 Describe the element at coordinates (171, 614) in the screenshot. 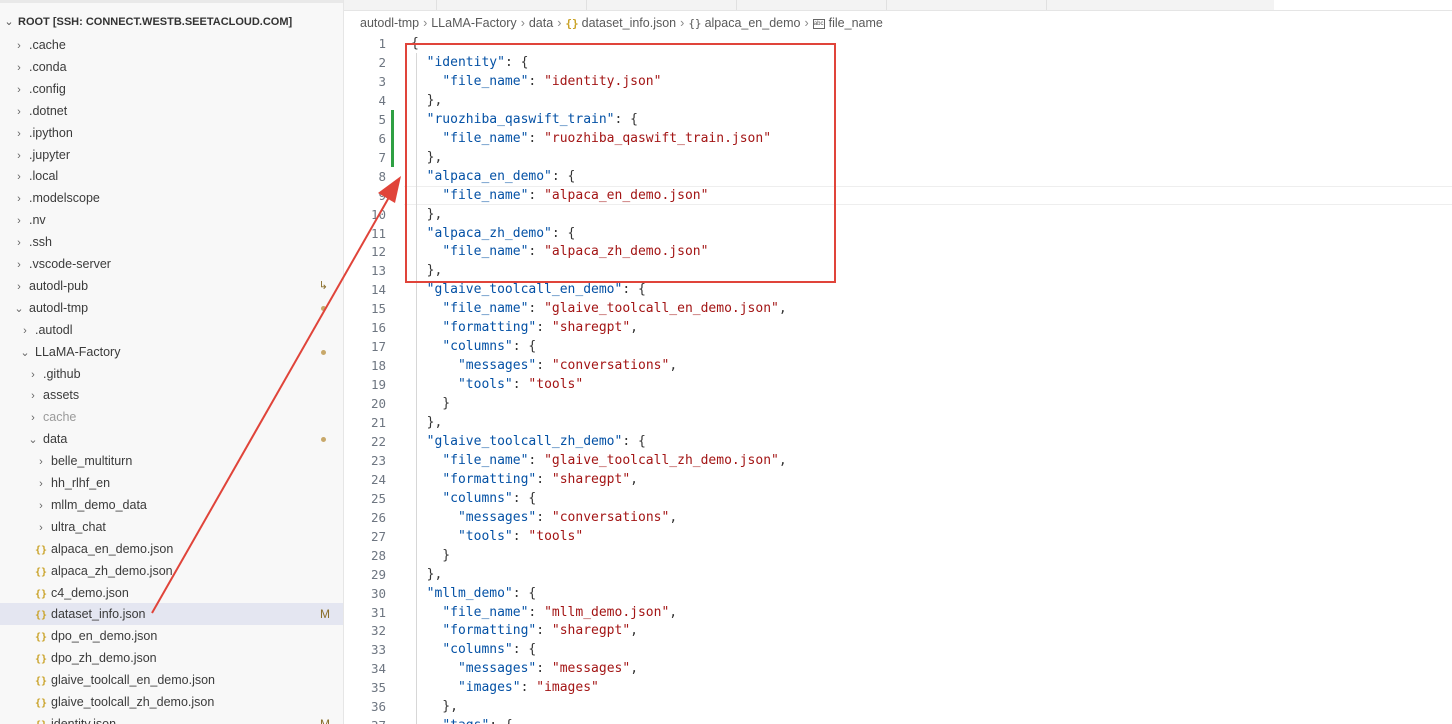

I see `file-item-dataset-info-json: {} dataset_info.json M` at that location.